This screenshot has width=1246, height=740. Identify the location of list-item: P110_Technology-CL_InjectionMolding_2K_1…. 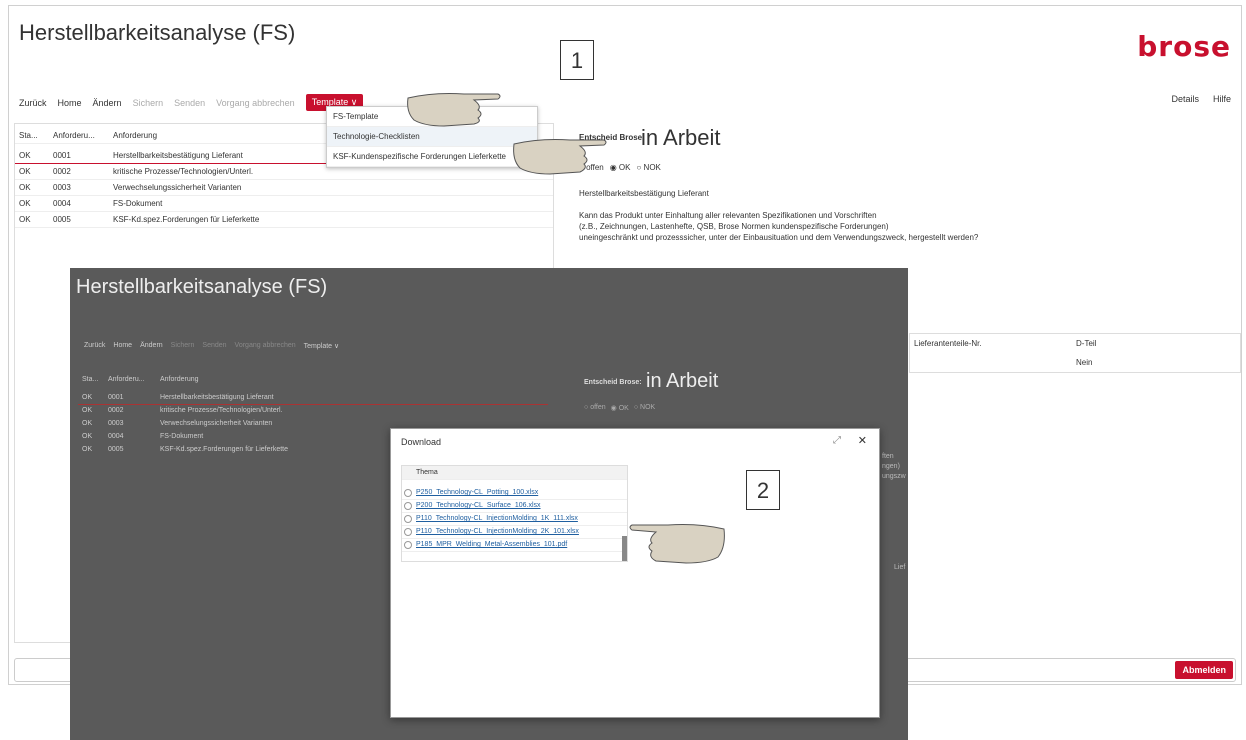
(514, 532).